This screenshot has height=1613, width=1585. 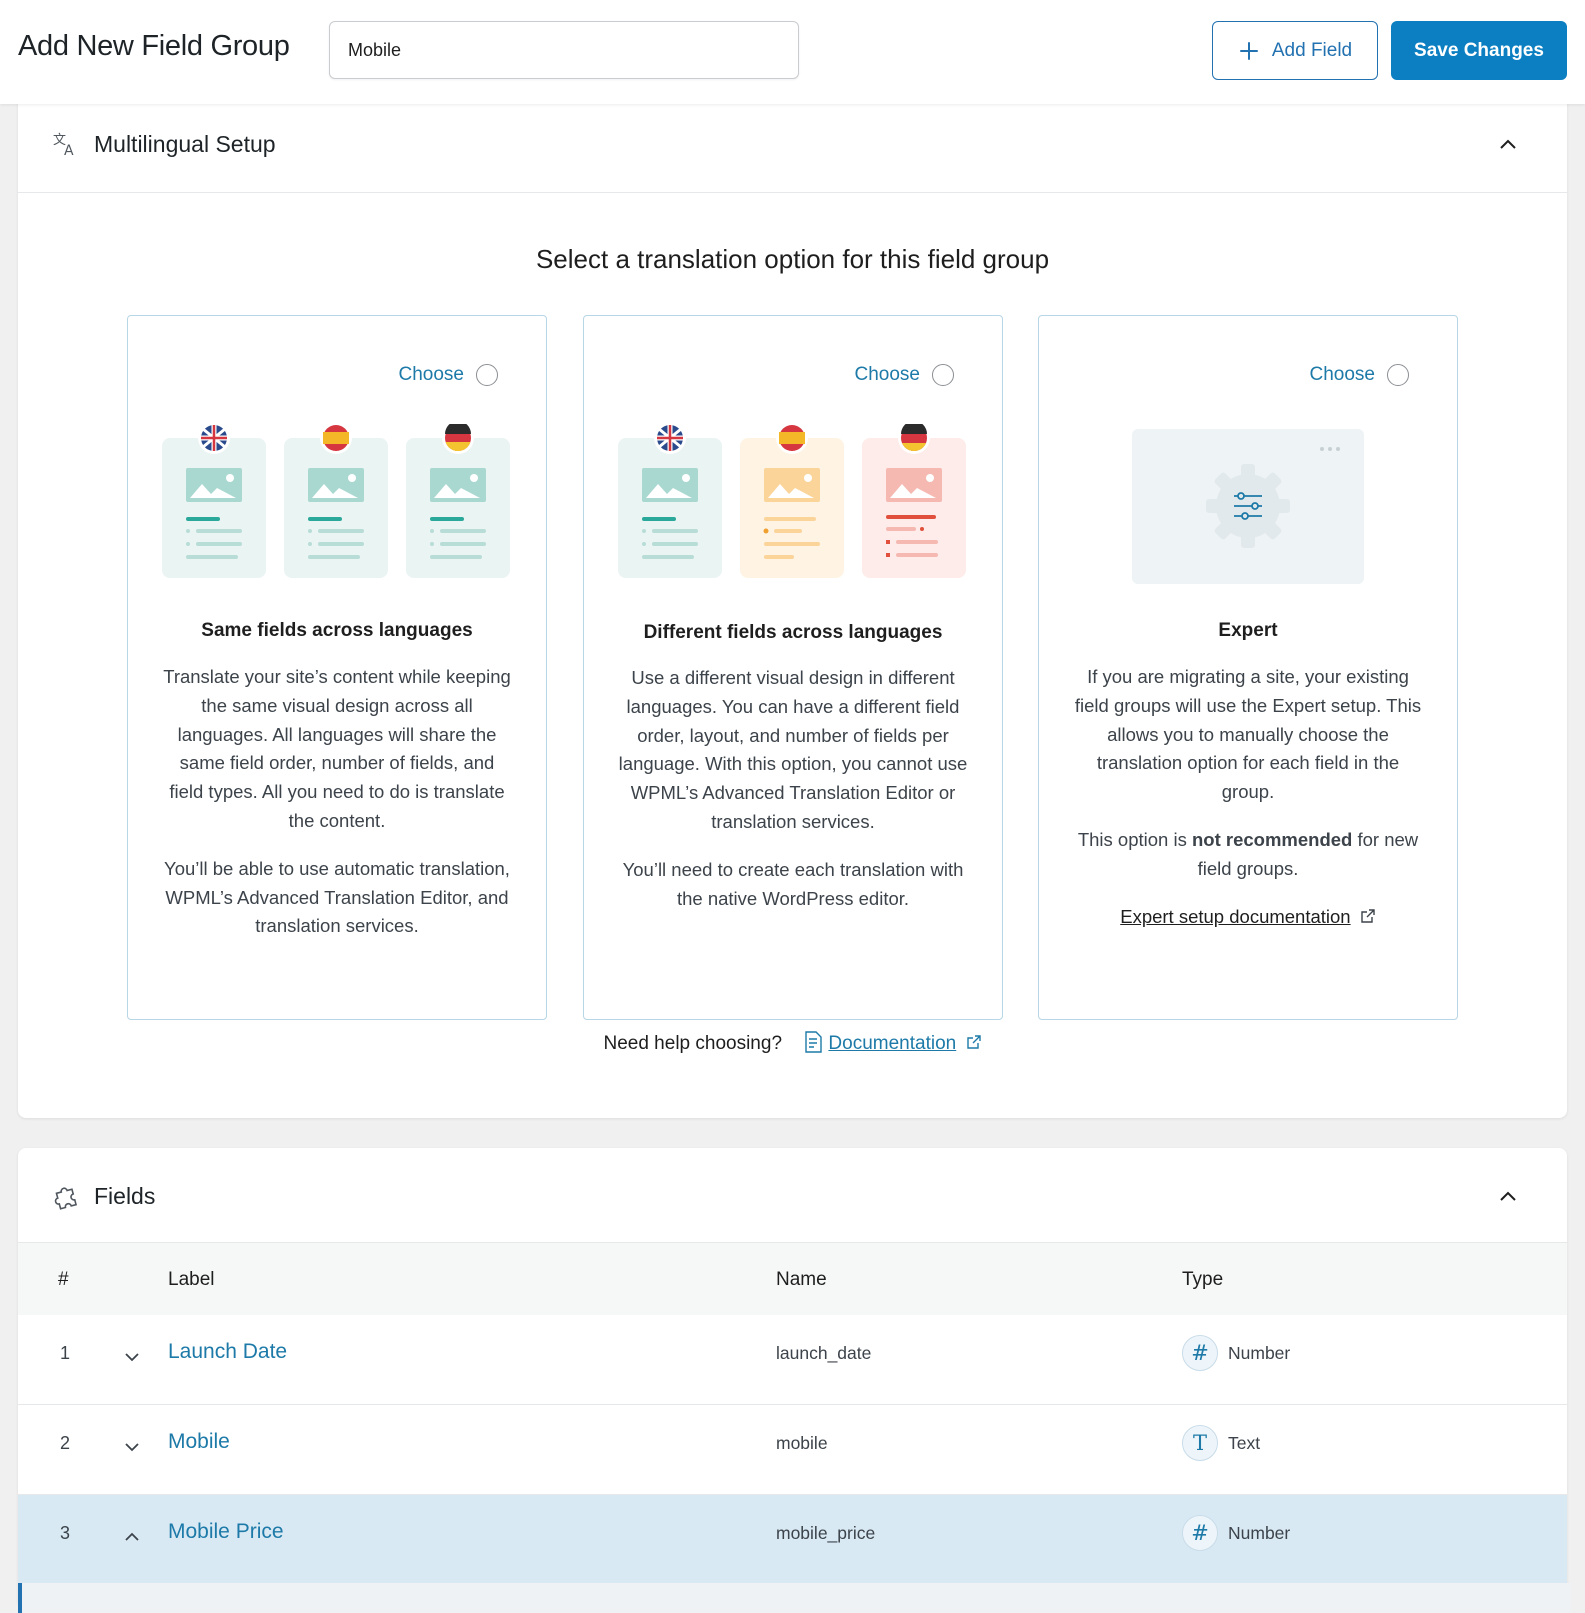 What do you see at coordinates (337, 630) in the screenshot?
I see `option-title: Same fields across languages` at bounding box center [337, 630].